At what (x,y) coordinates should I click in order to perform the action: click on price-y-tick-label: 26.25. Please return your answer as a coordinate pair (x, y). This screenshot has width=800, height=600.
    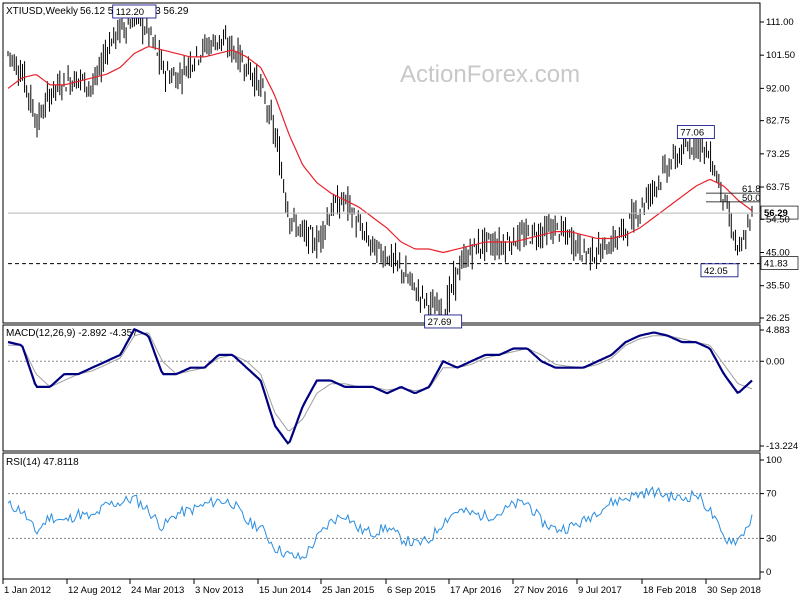
    Looking at the image, I should click on (778, 318).